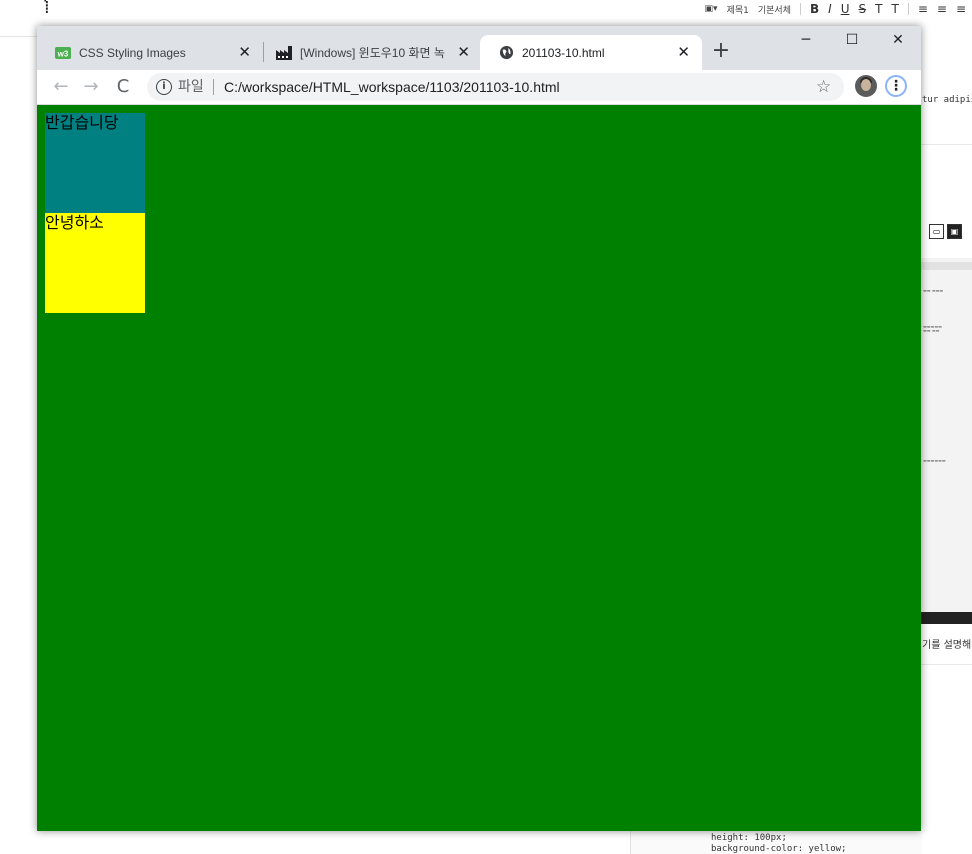 This screenshot has height=854, width=972. I want to click on thumbnail-text: ▬▬▬▬▬▬, so click(934, 460).